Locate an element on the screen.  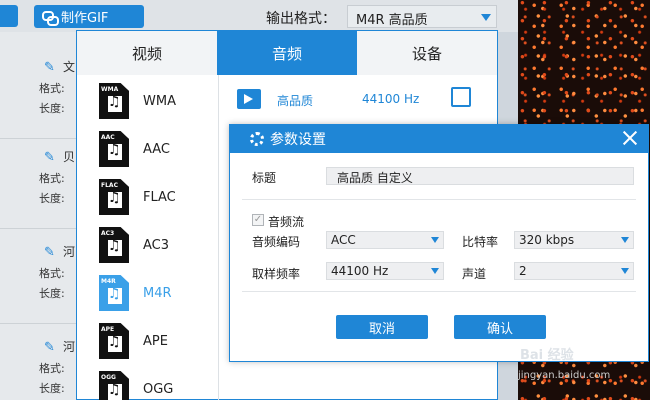
codec-value: ACC is located at coordinates (343, 240).